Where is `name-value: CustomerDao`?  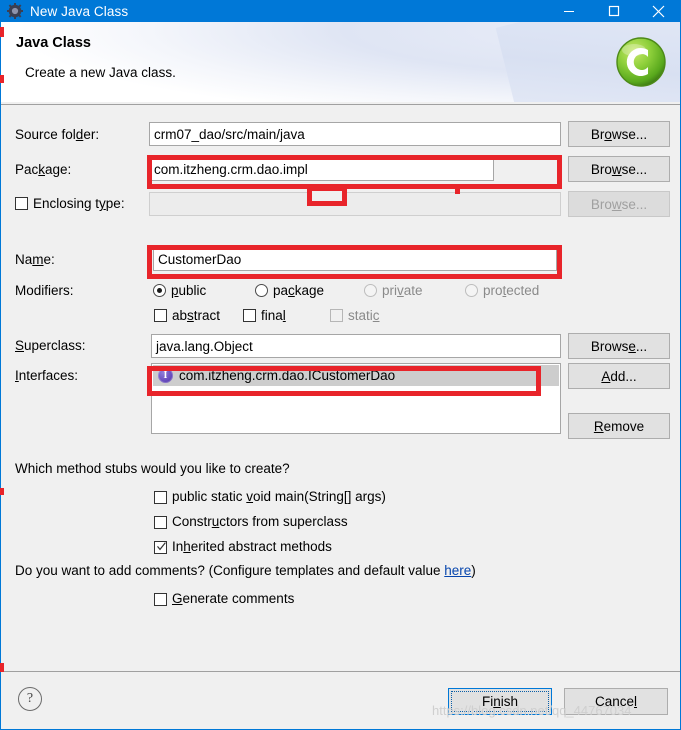
name-value: CustomerDao is located at coordinates (200, 259).